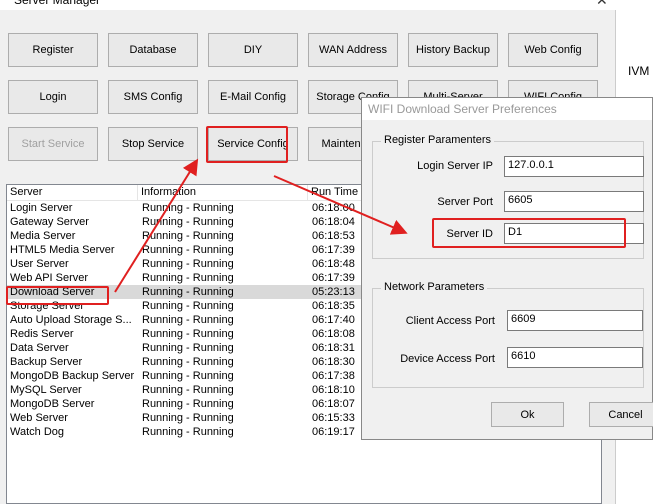  What do you see at coordinates (156, 225) in the screenshot?
I see `arrow-download-to-config` at bounding box center [156, 225].